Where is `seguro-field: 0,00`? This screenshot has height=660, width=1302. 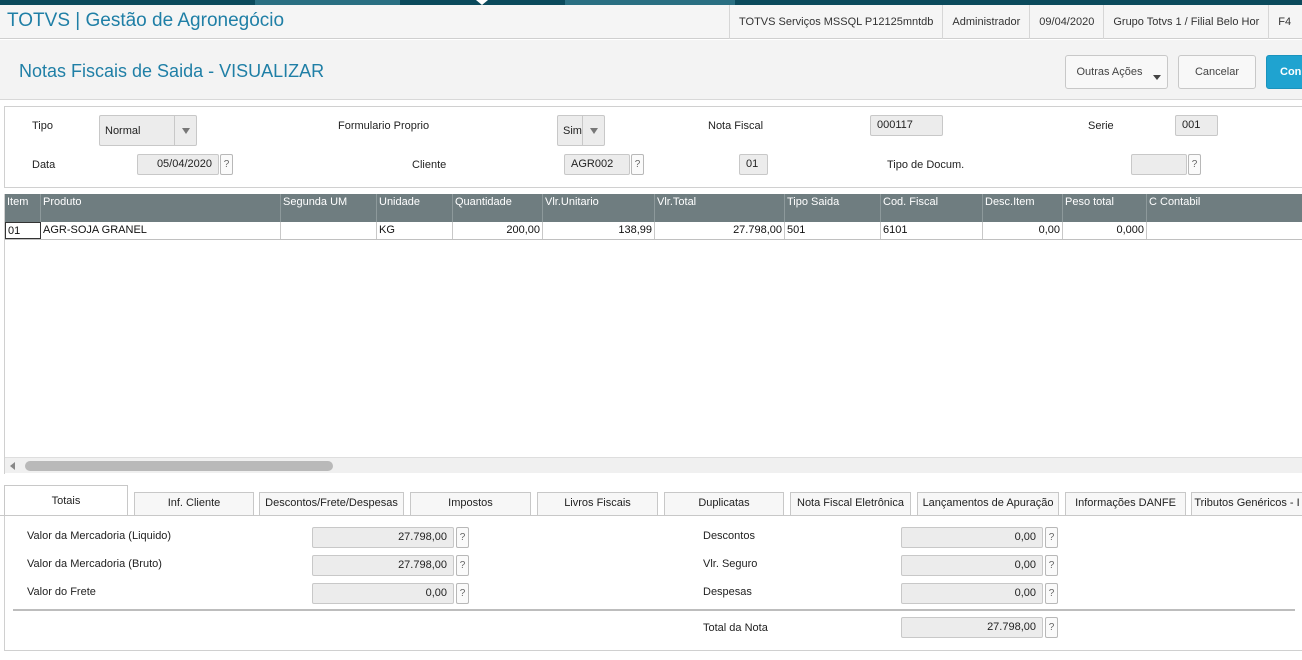 seguro-field: 0,00 is located at coordinates (972, 565).